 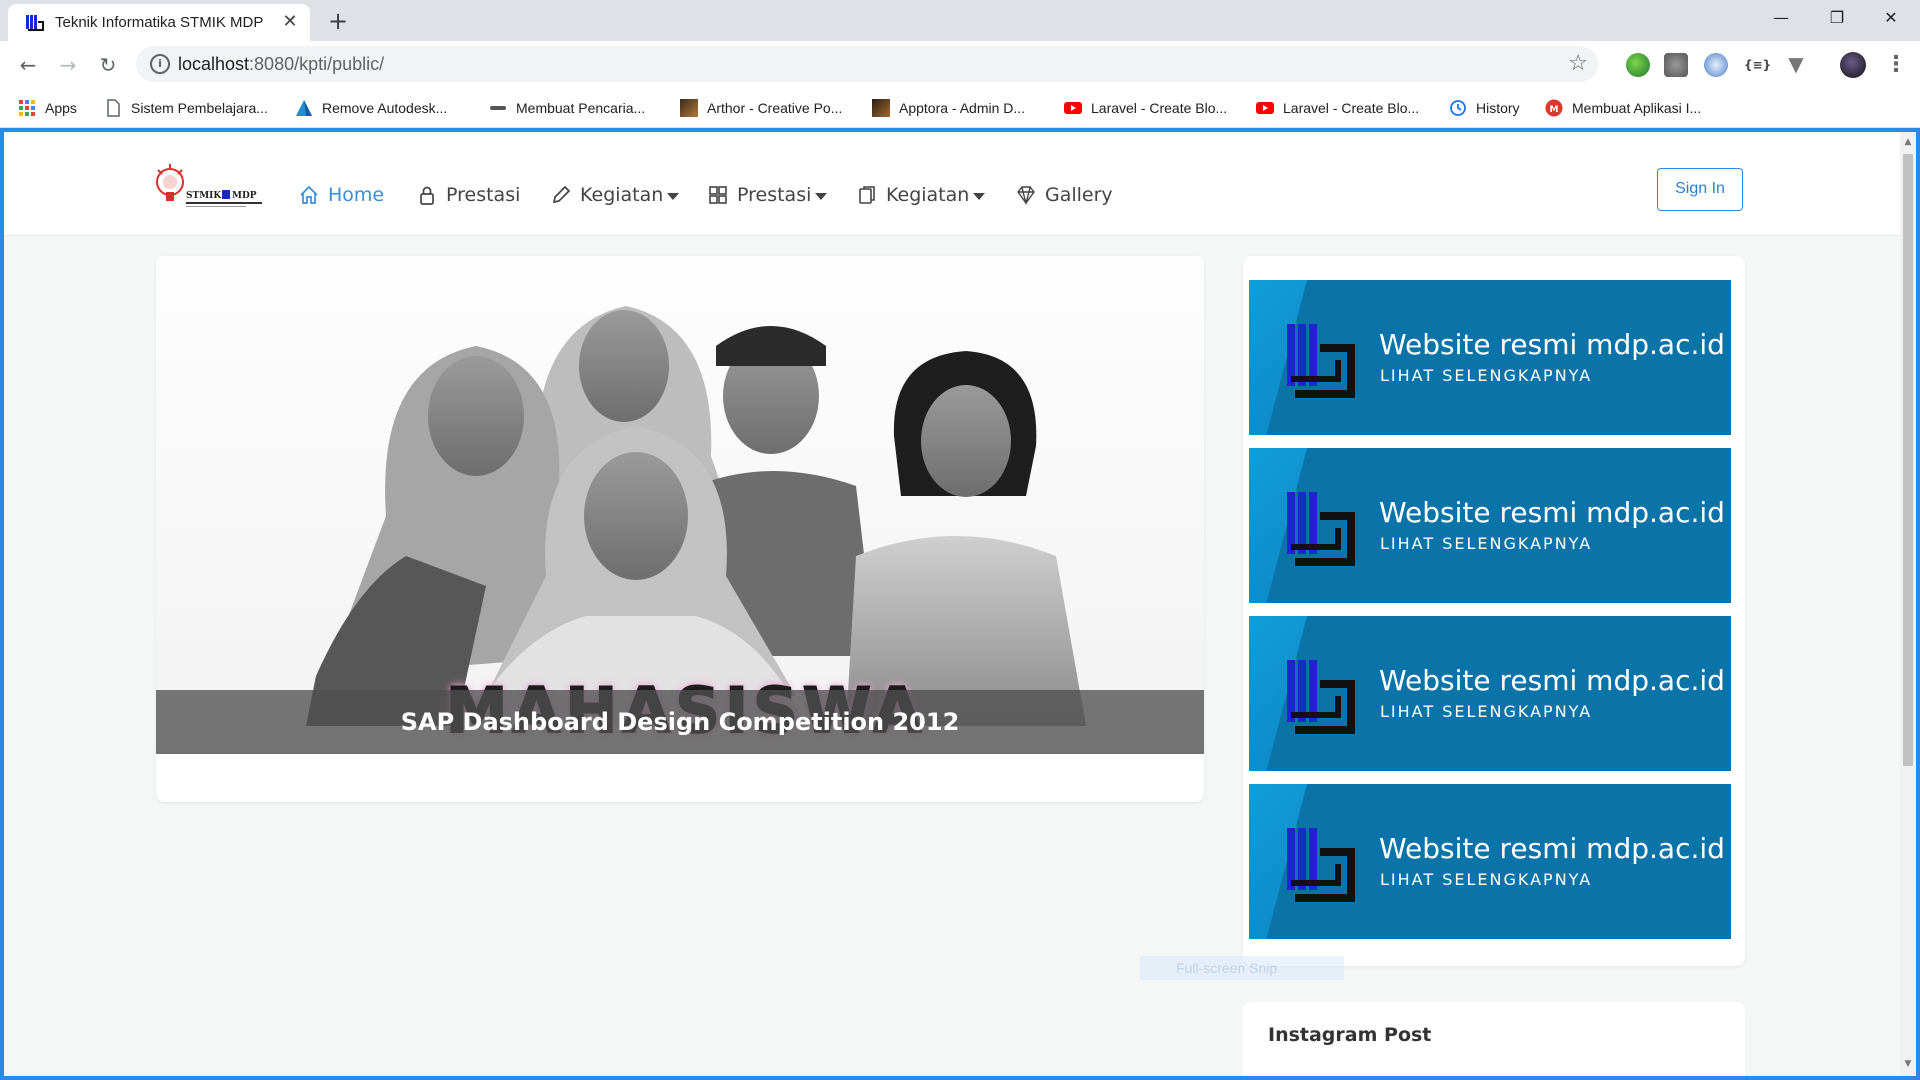 I want to click on nav-kegiatan-dropdown-2: Kegiatan, so click(x=921, y=195).